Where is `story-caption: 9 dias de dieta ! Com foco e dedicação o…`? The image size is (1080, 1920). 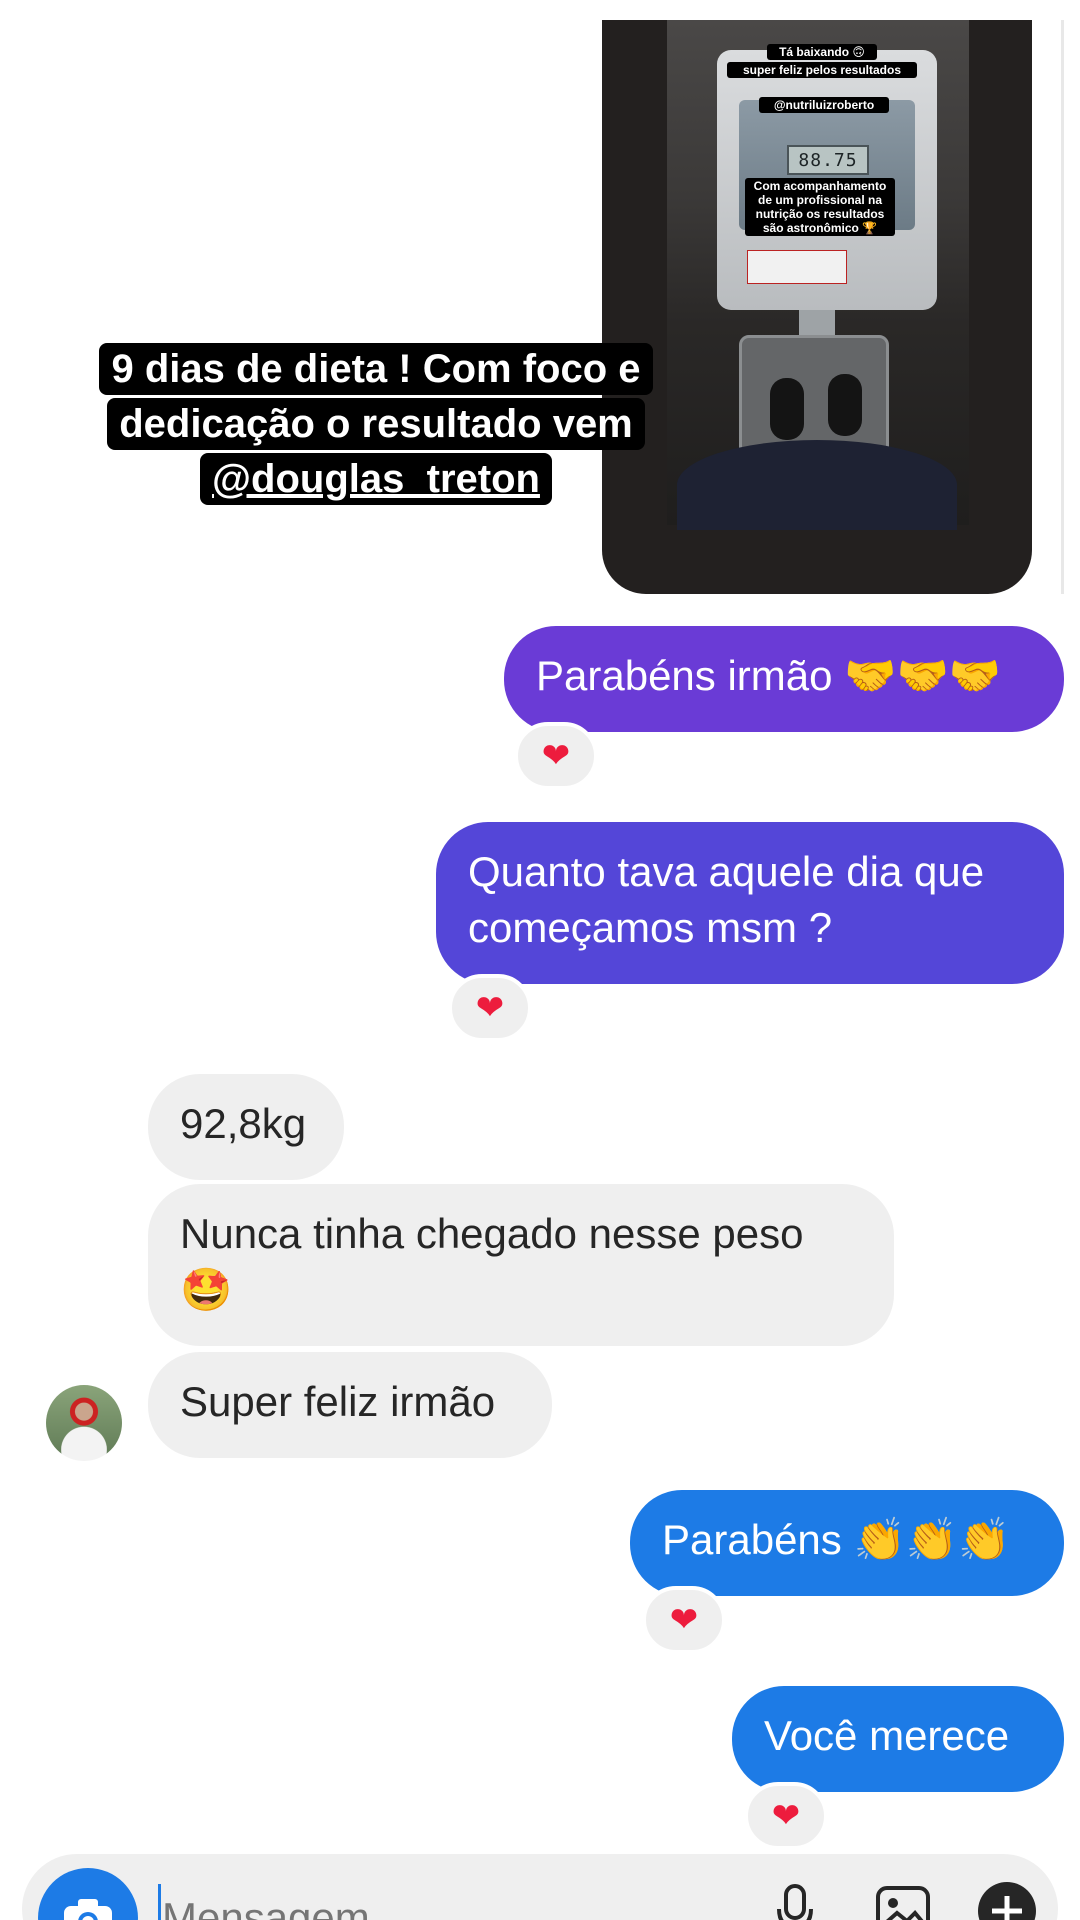
story-caption: 9 dias de dieta ! Com foco e dedicação o… is located at coordinates (376, 424).